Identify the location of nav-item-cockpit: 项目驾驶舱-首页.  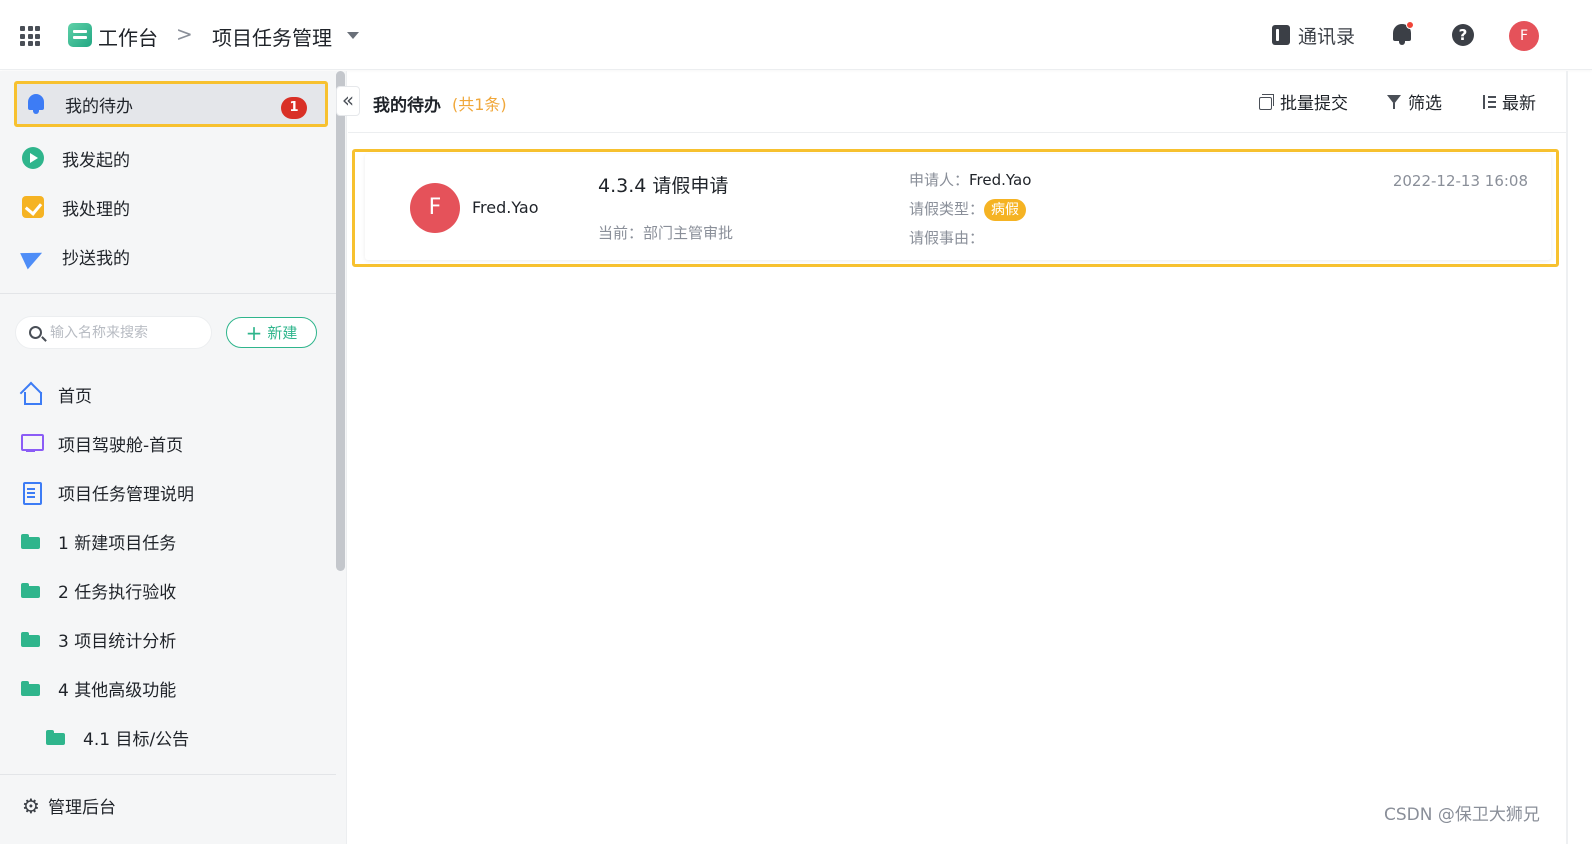
(101, 443).